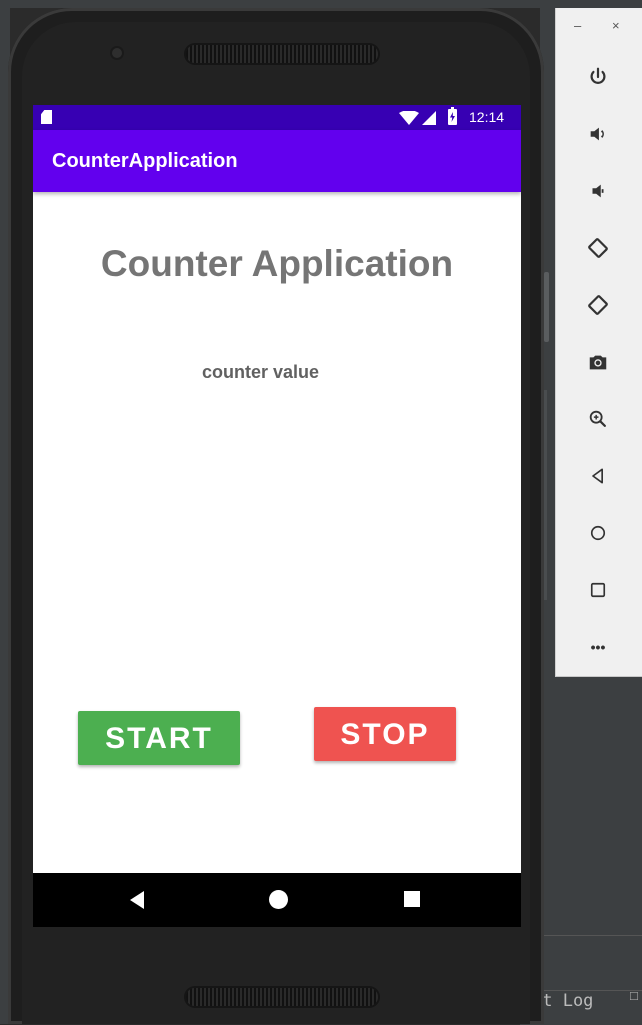 The image size is (642, 1025). I want to click on camera-icon, so click(598, 362).